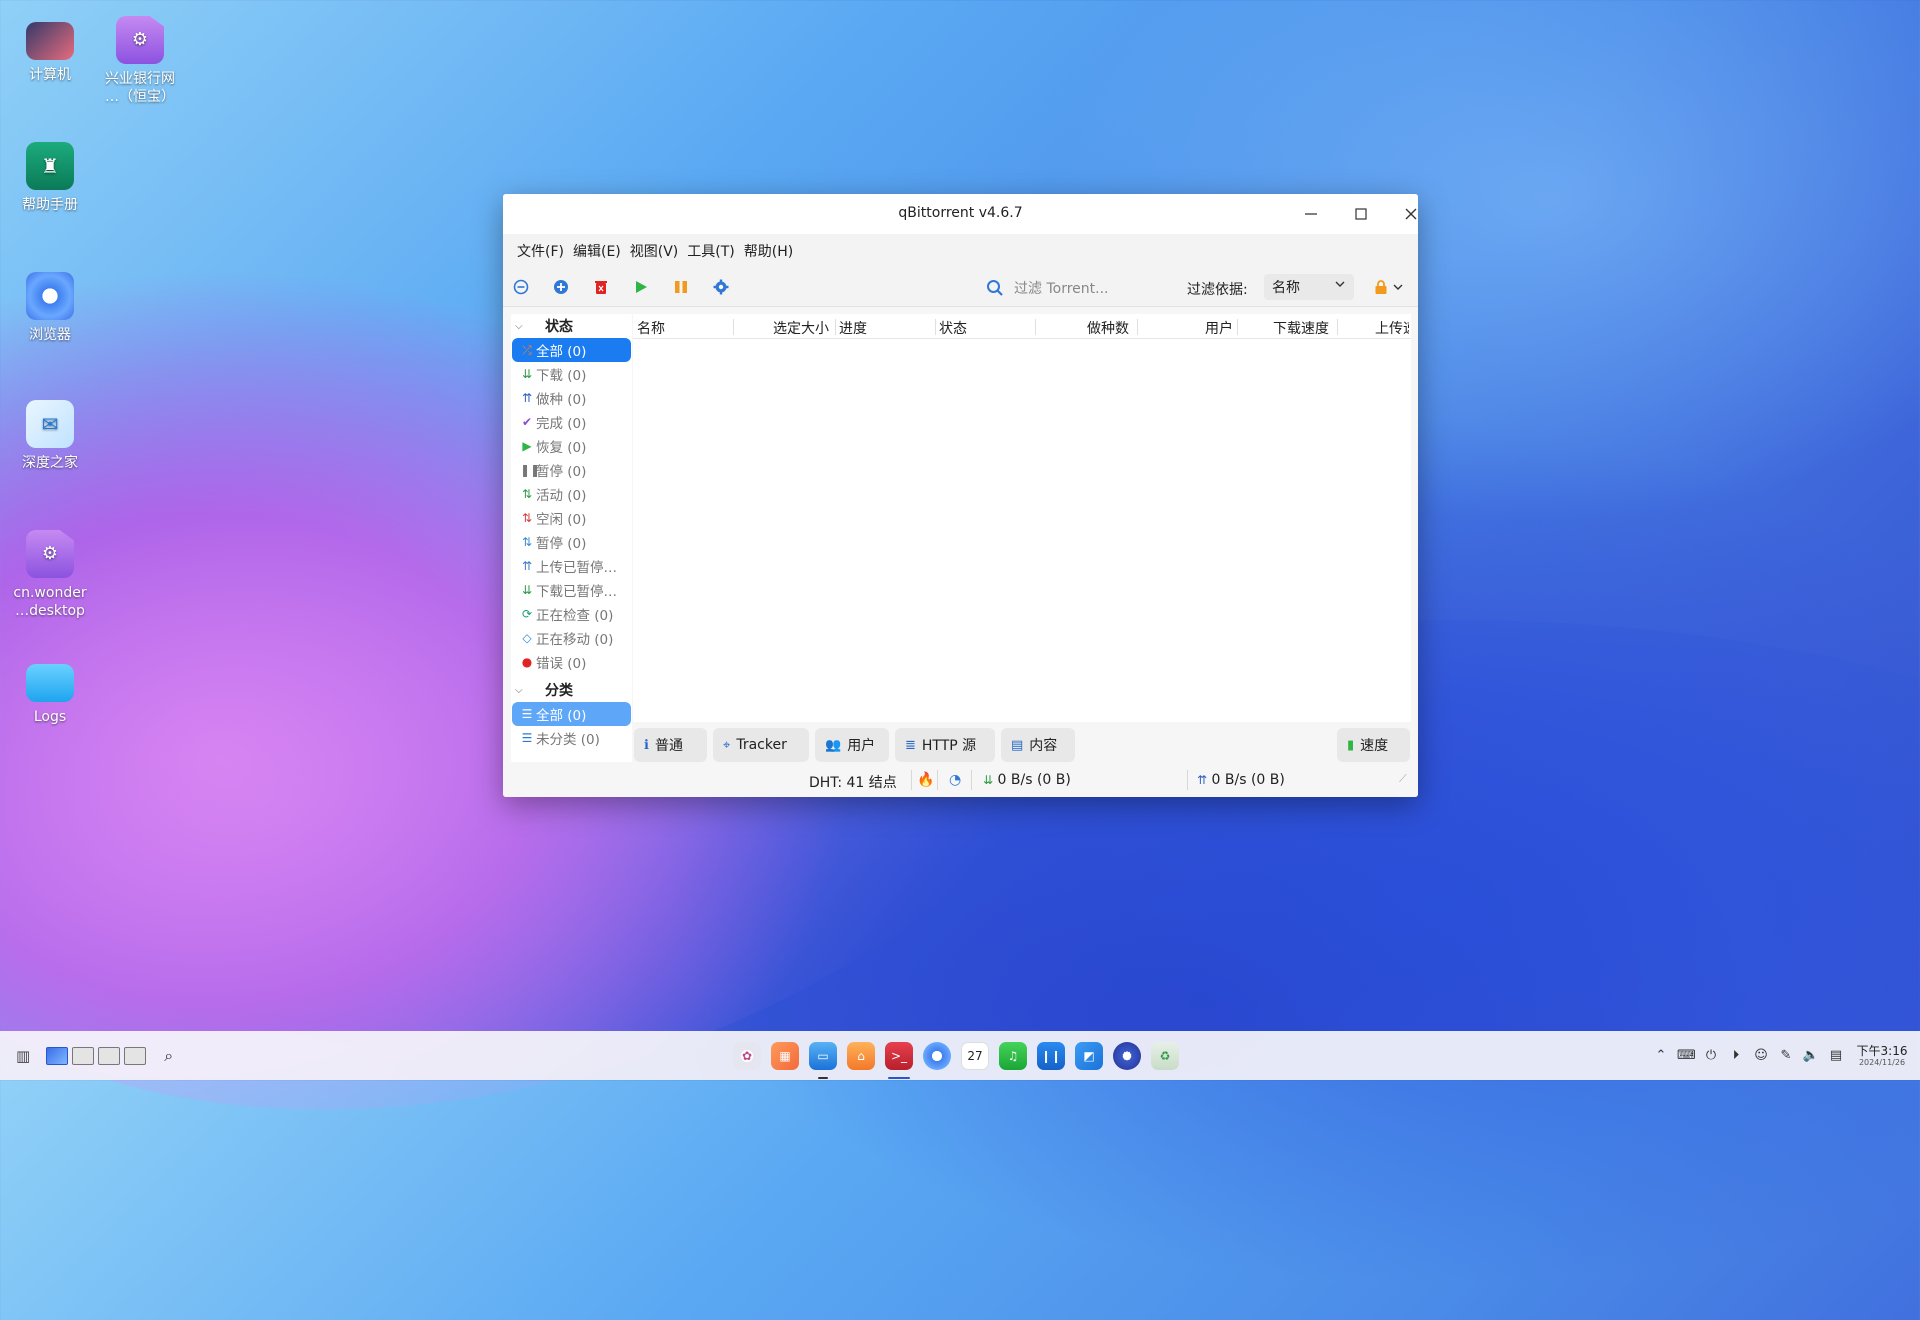  What do you see at coordinates (1051, 1055) in the screenshot?
I see `document-viewer-icon: ❙❙` at bounding box center [1051, 1055].